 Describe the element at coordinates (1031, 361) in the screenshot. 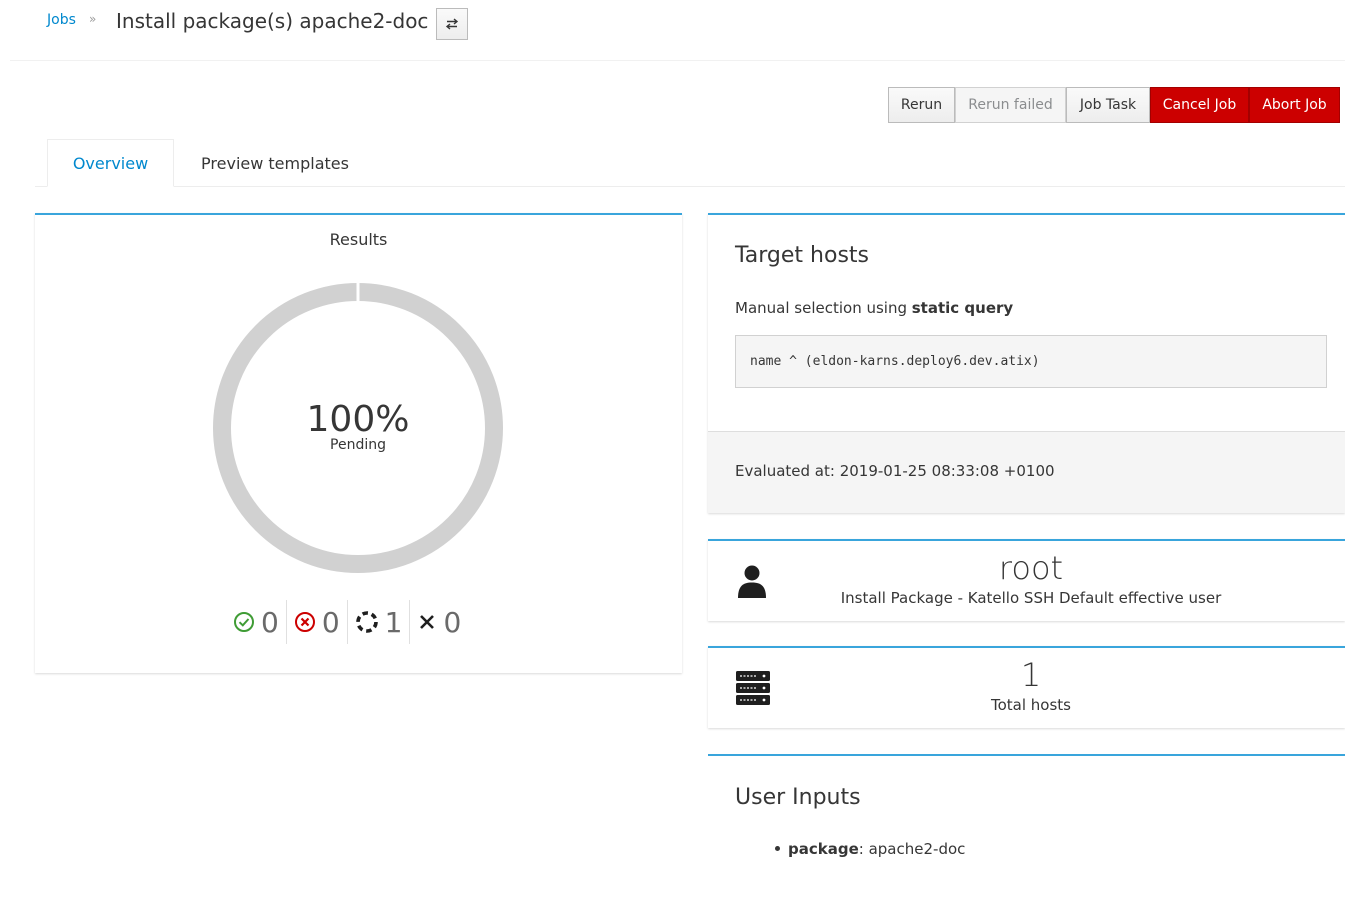

I see `search-query-box: name ^ (eldon-karns.deploy6.dev.atix)` at that location.